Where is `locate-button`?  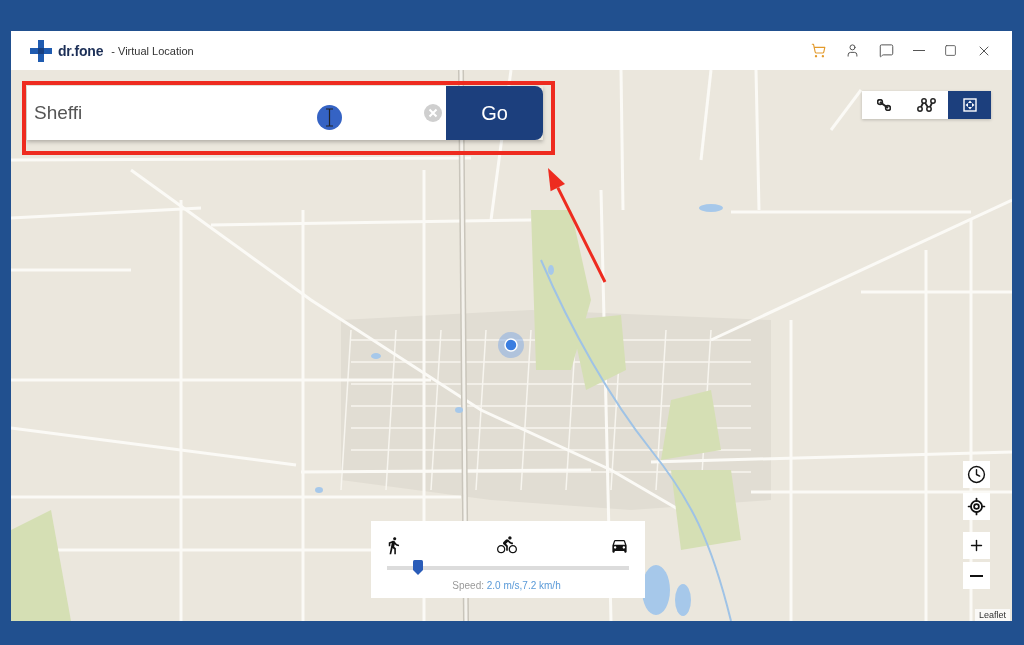 locate-button is located at coordinates (976, 506).